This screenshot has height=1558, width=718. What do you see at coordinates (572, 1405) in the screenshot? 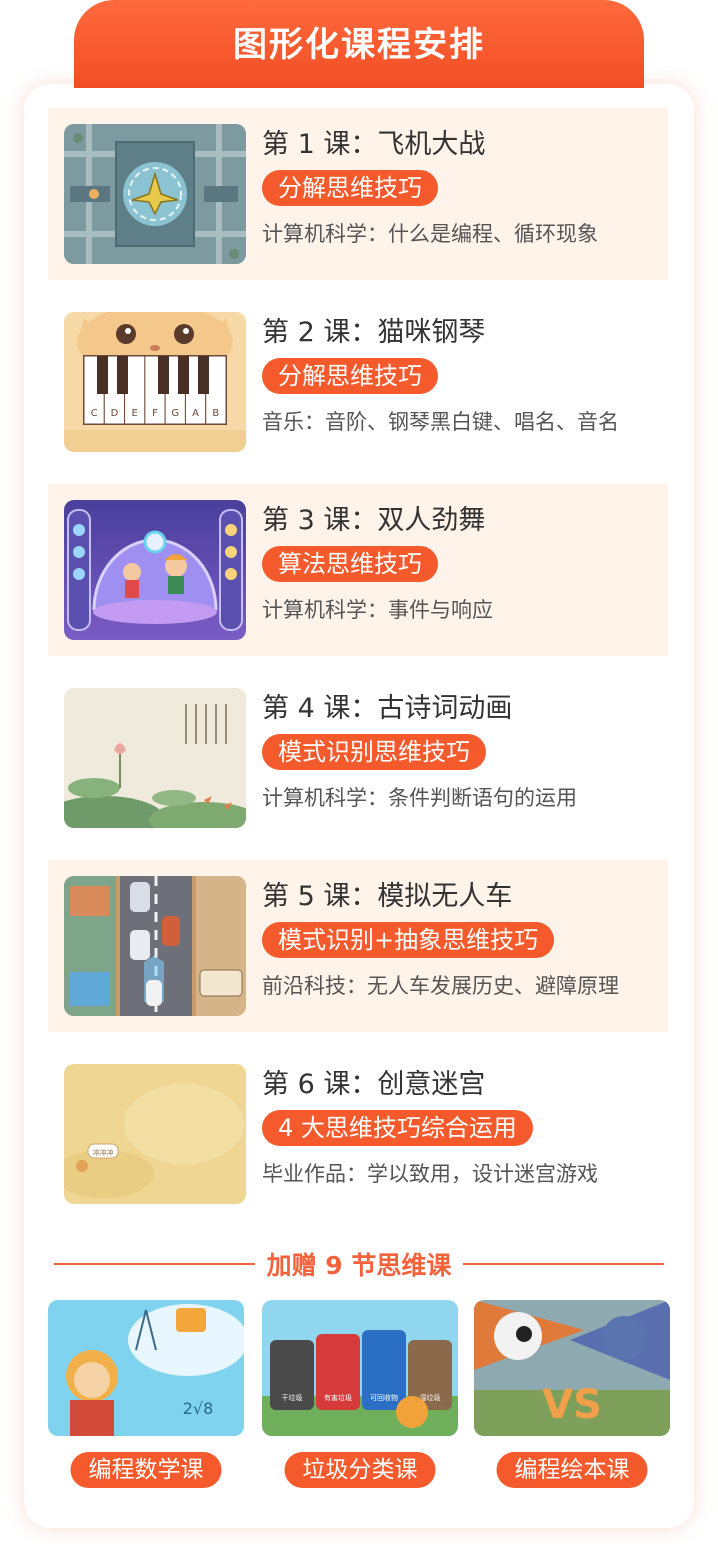
I see `vs-text: VS` at bounding box center [572, 1405].